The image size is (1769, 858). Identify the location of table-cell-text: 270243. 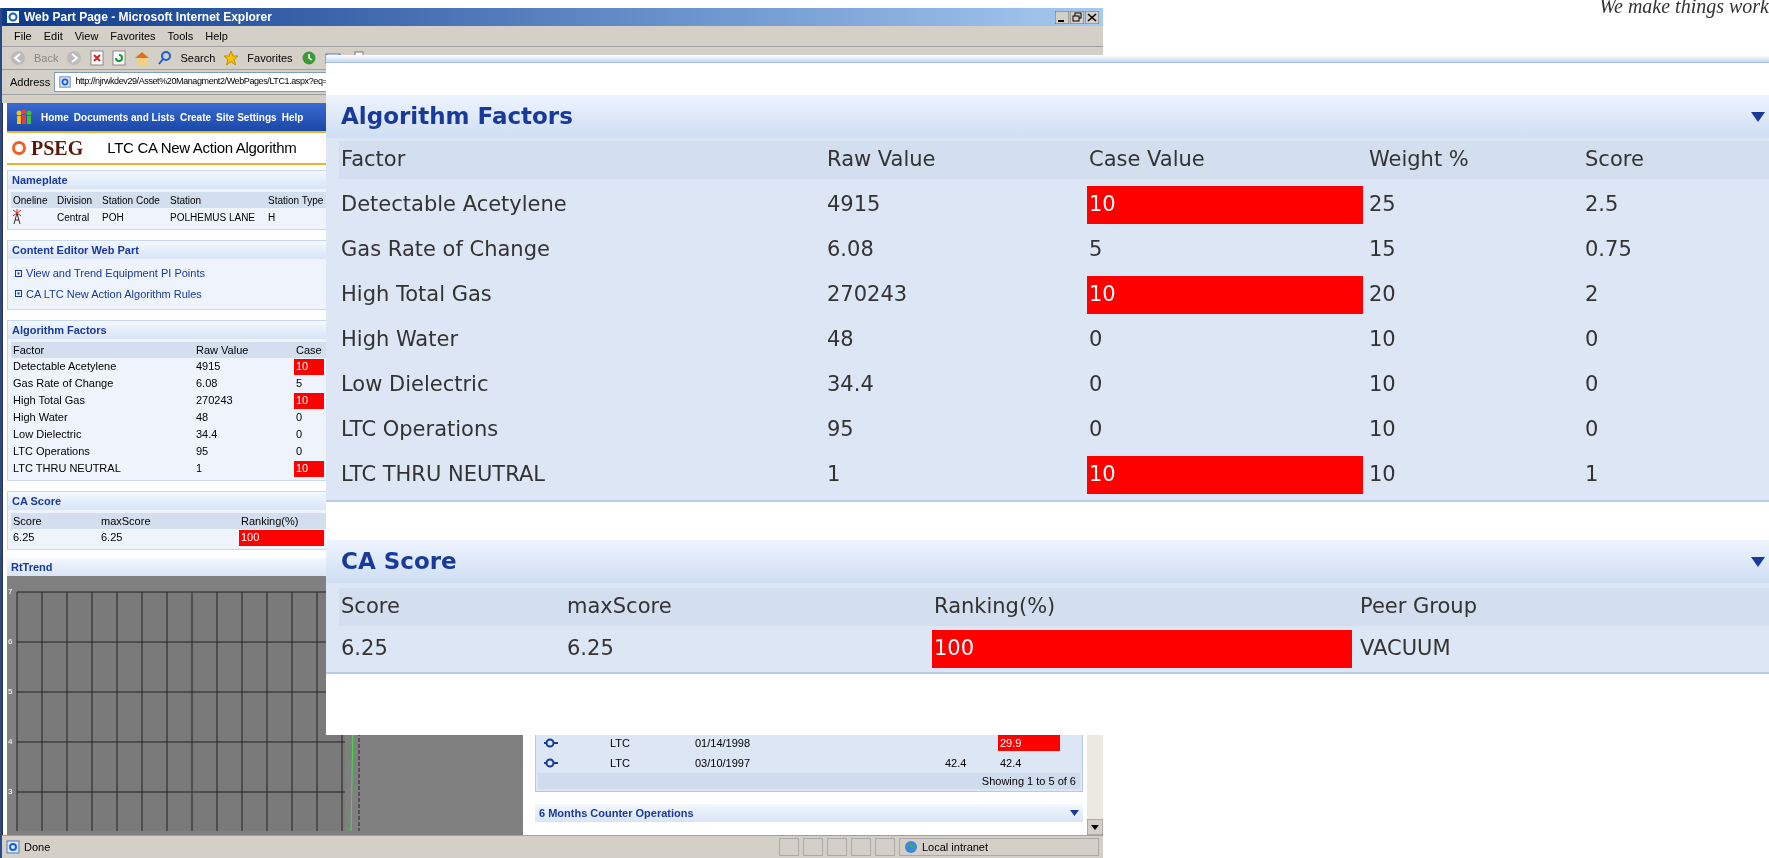
(867, 295).